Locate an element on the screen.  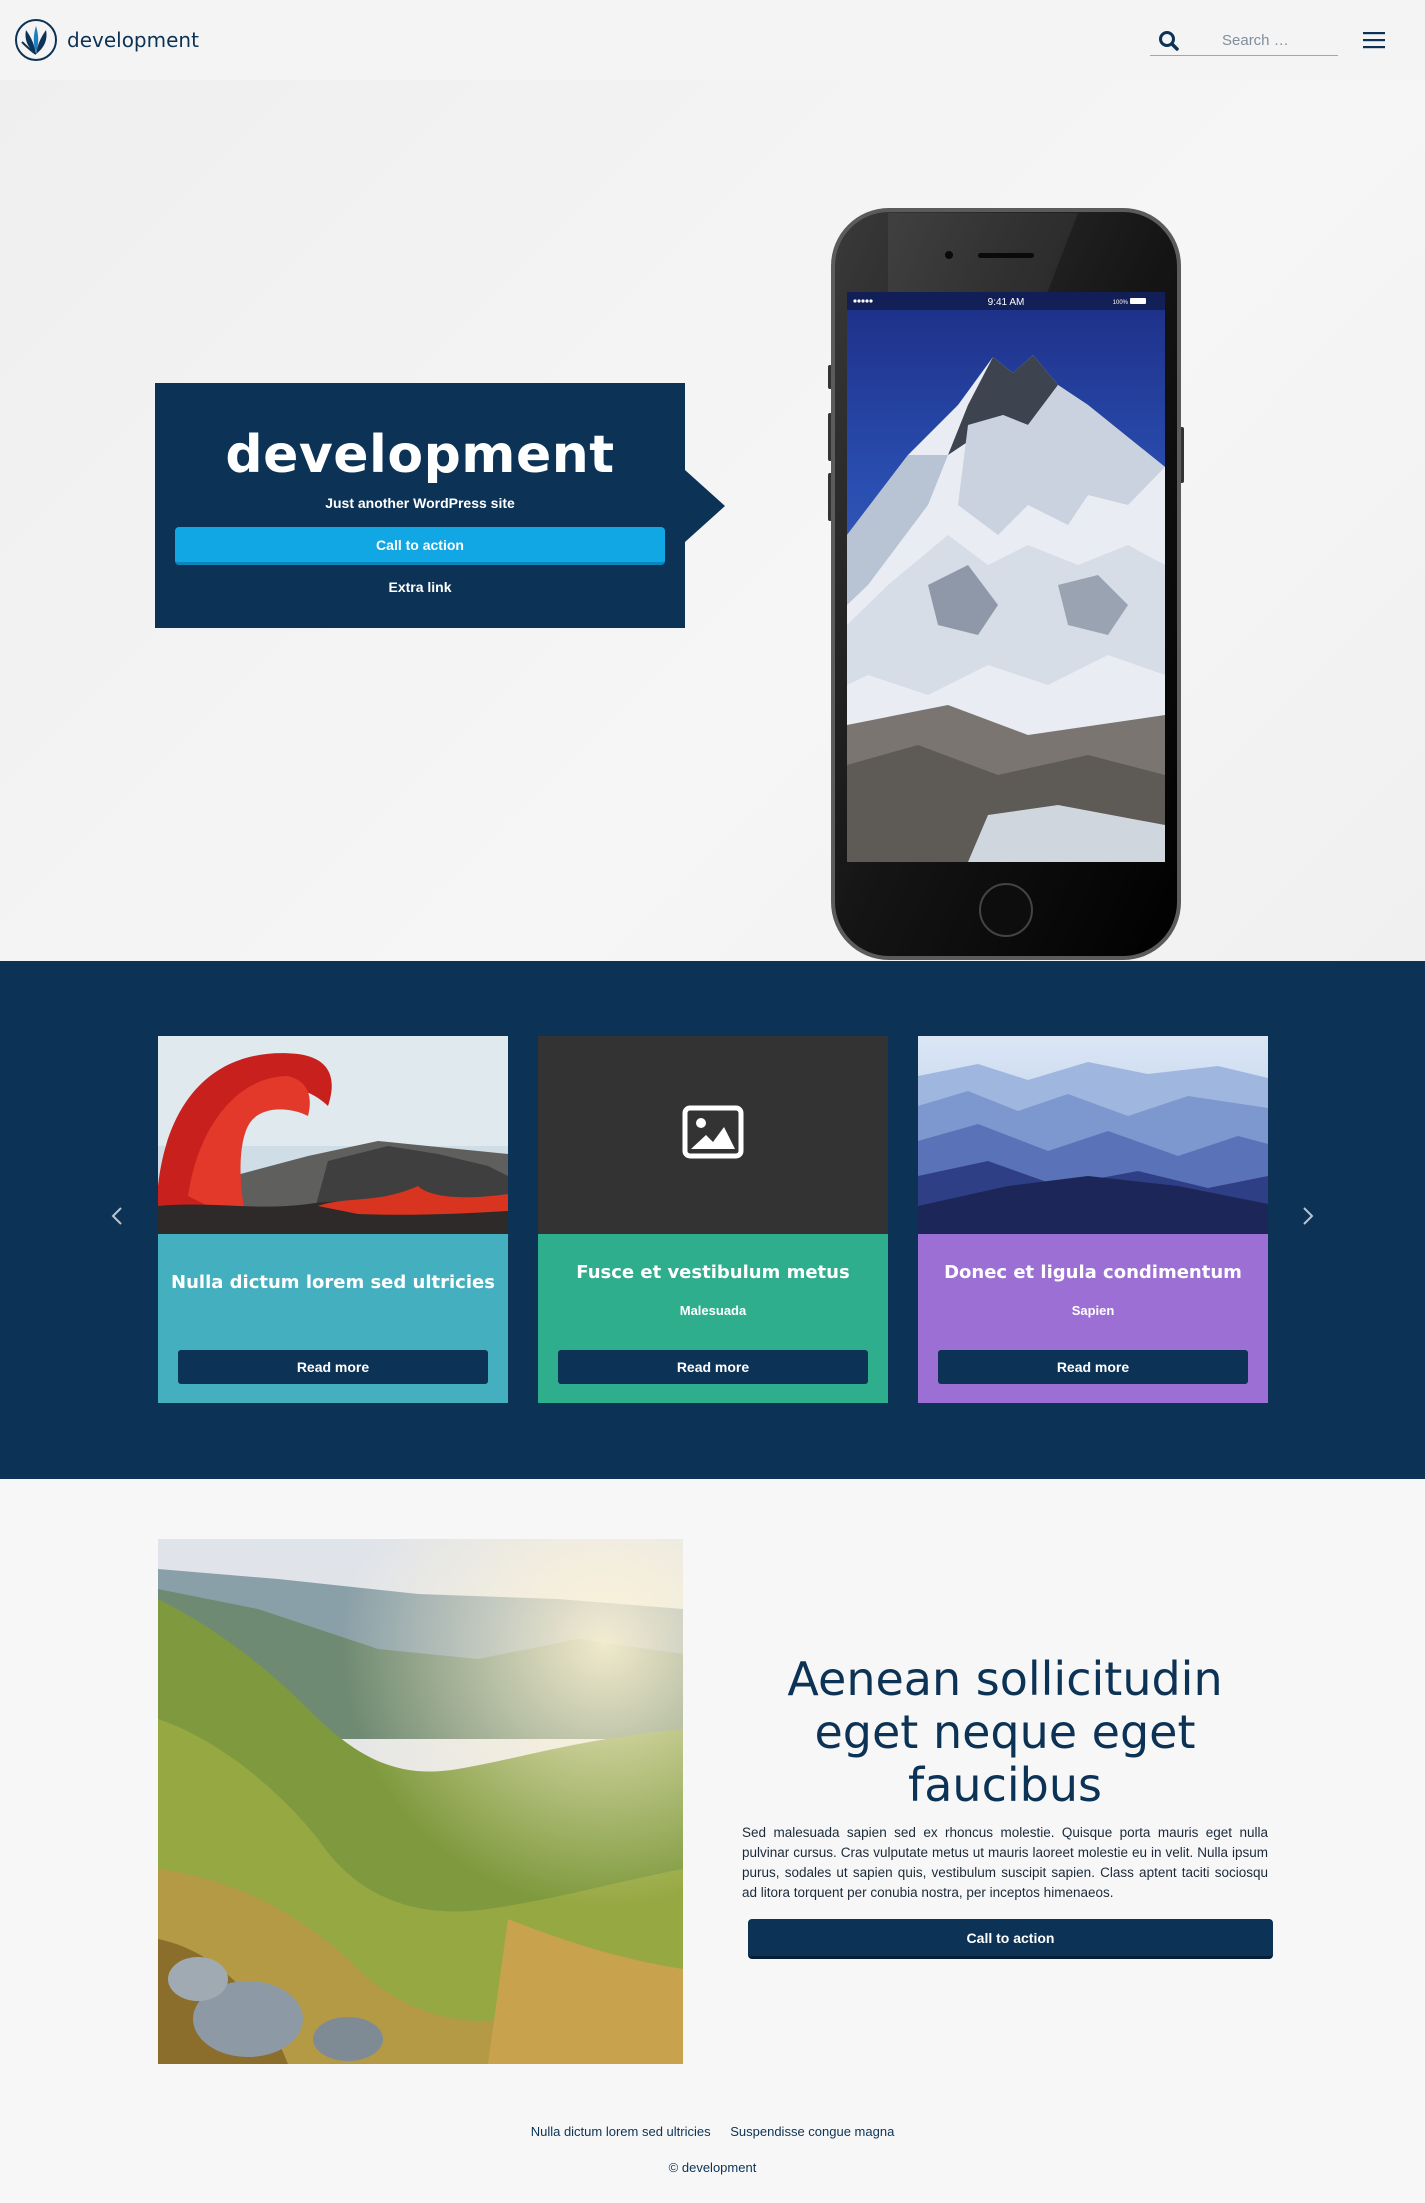
hero-panel-pointer is located at coordinates (705, 506).